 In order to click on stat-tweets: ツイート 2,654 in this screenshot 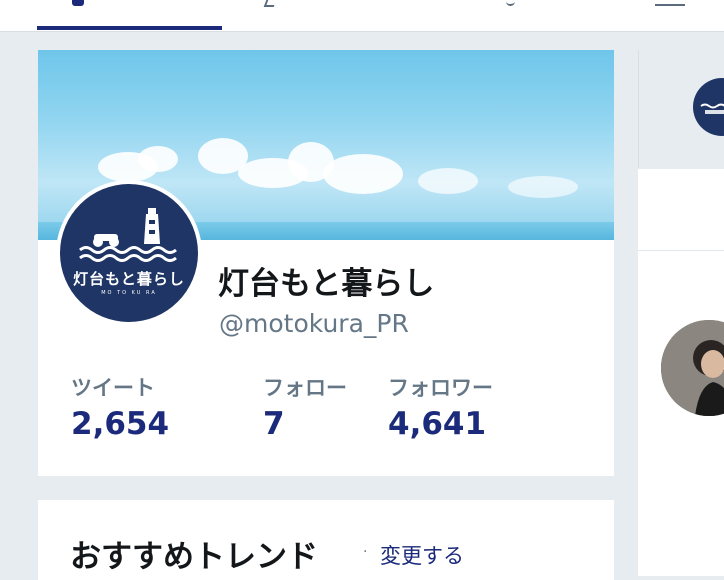, I will do `click(120, 407)`.